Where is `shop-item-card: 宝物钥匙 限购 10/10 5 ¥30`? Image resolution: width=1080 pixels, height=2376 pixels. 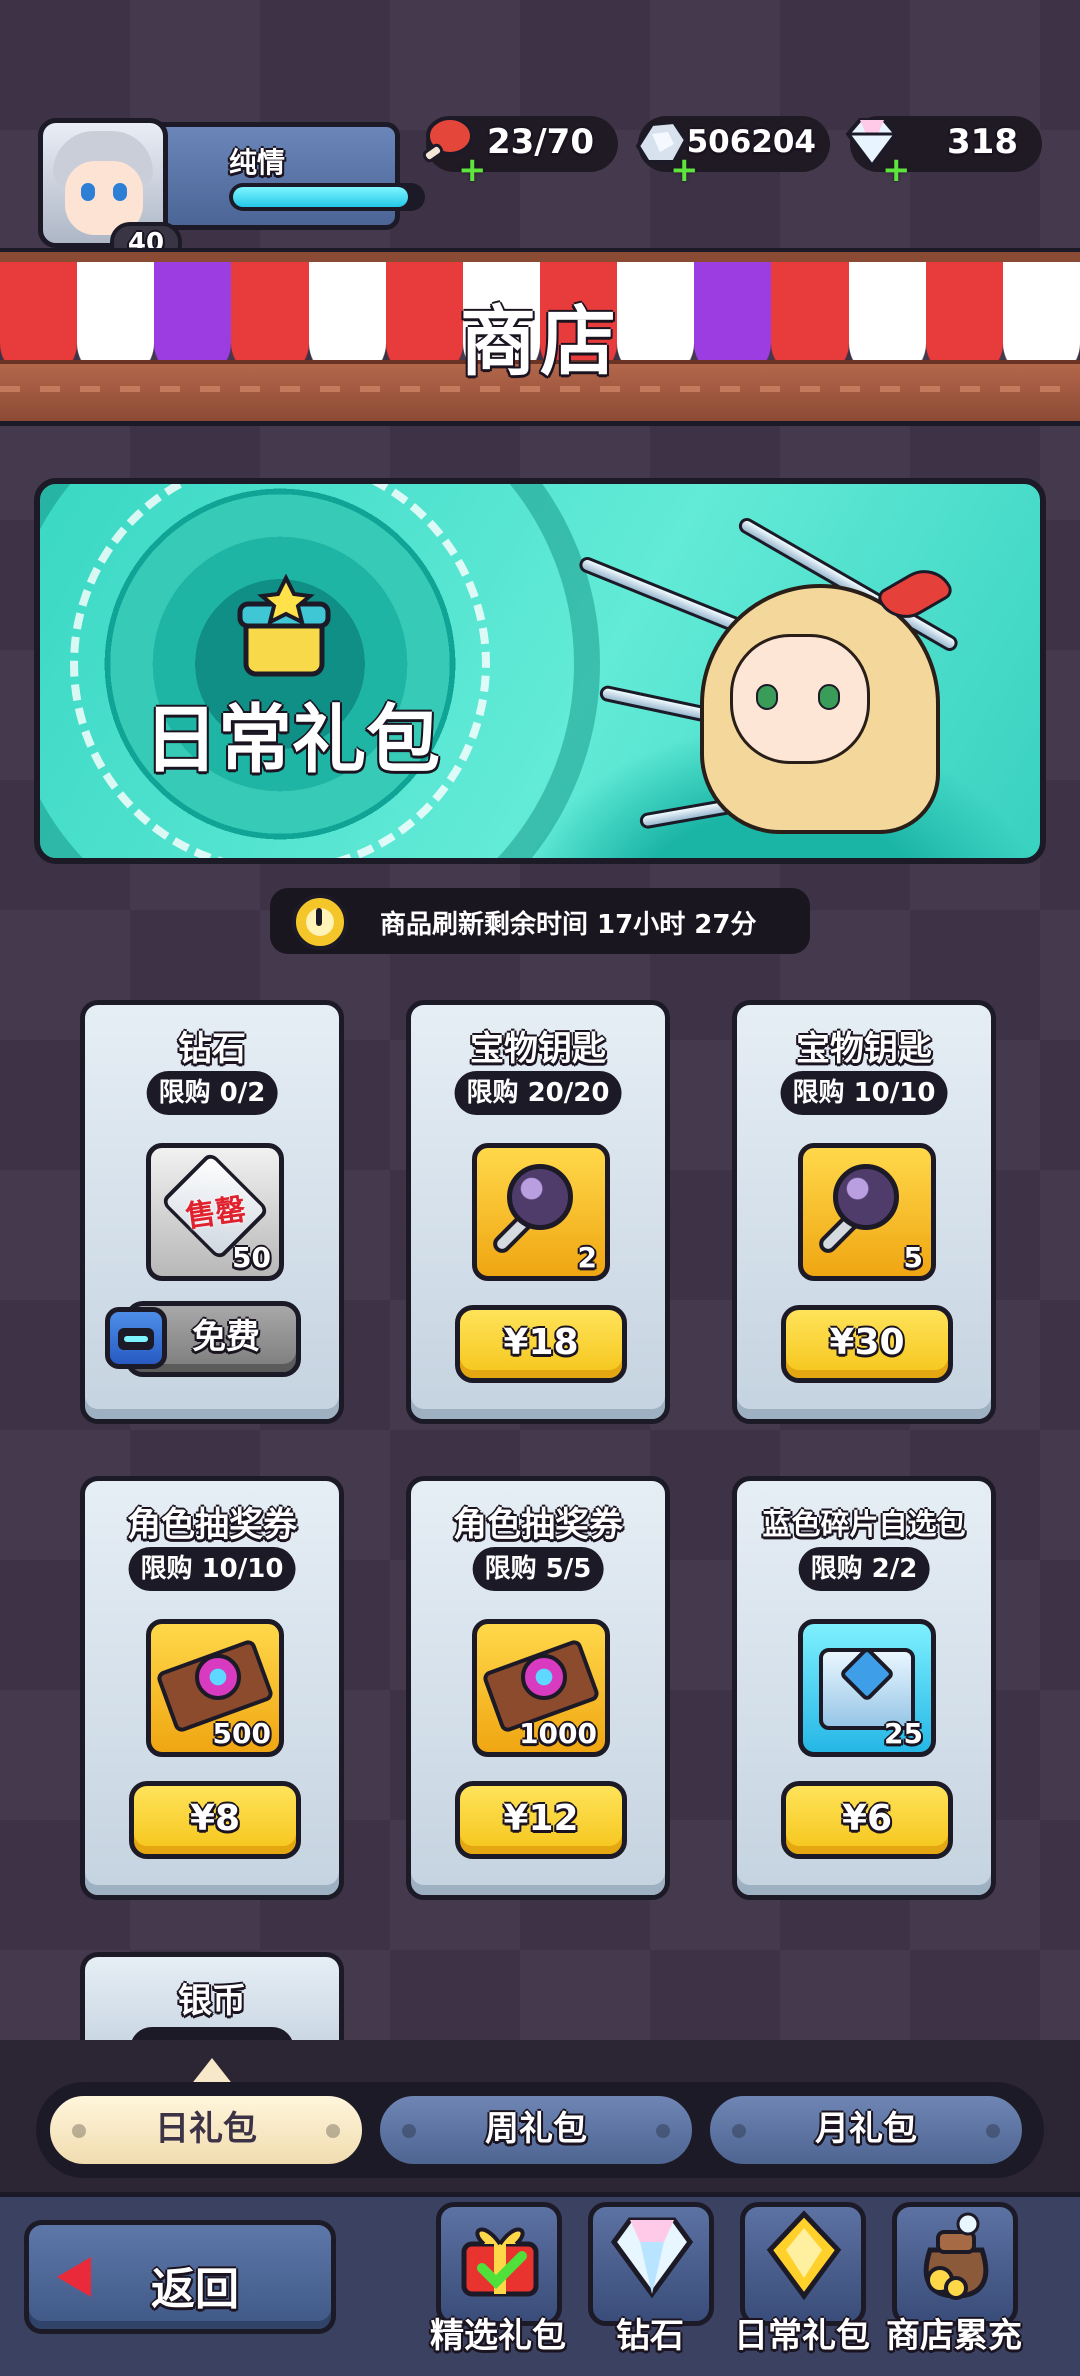
shop-item-card: 宝物钥匙 限购 10/10 5 ¥30 is located at coordinates (864, 1212).